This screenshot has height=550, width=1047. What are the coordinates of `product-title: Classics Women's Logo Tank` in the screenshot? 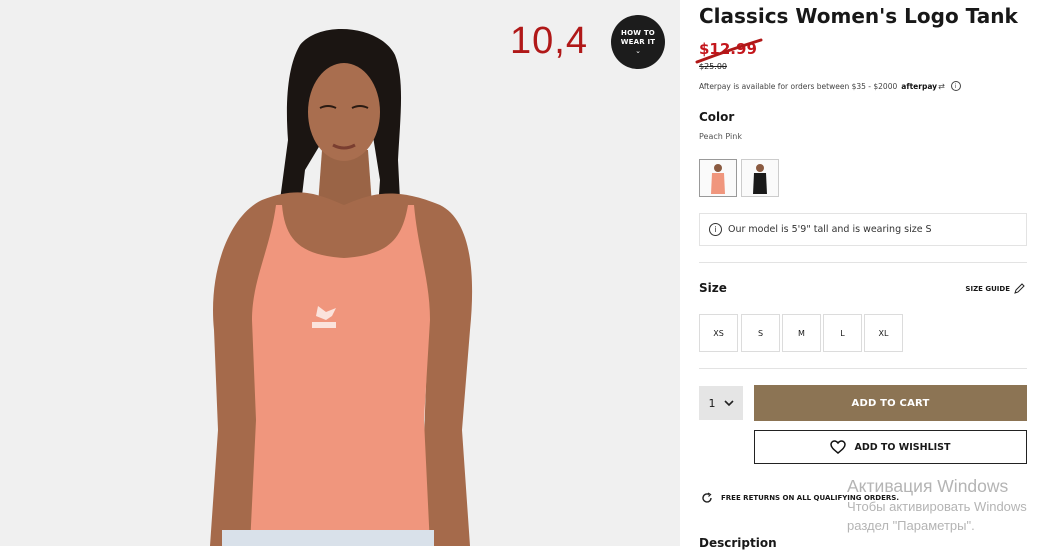 It's located at (858, 16).